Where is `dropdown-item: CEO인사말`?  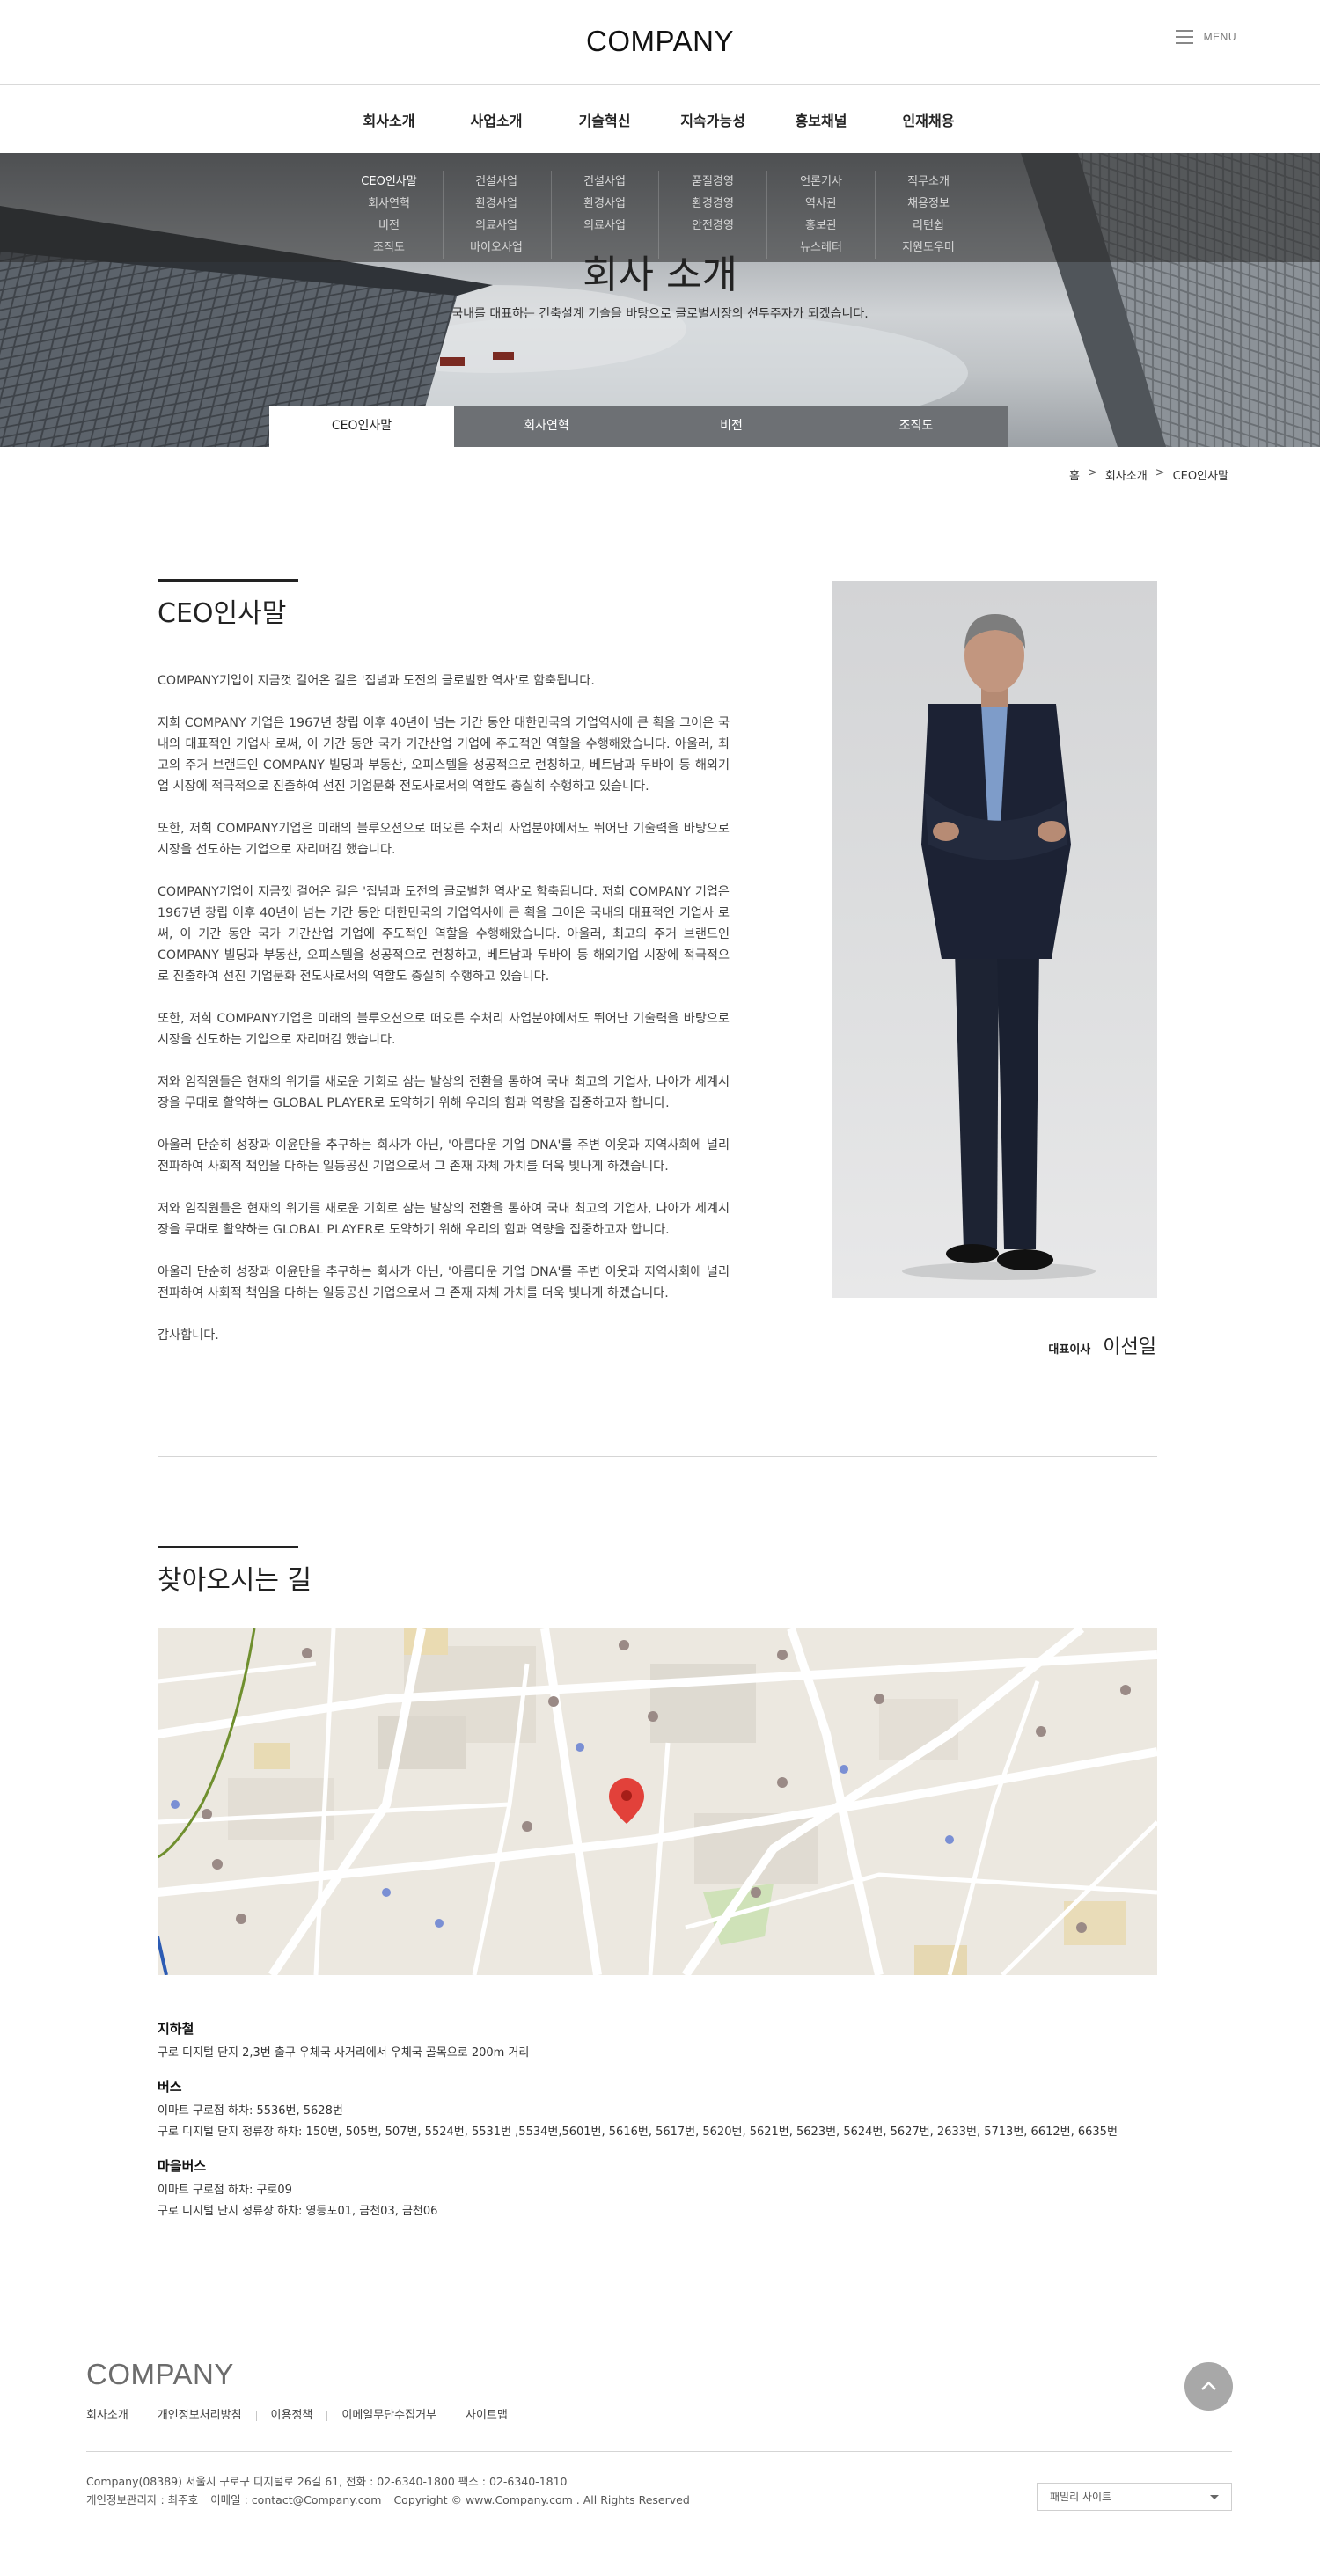 dropdown-item: CEO인사말 is located at coordinates (389, 182).